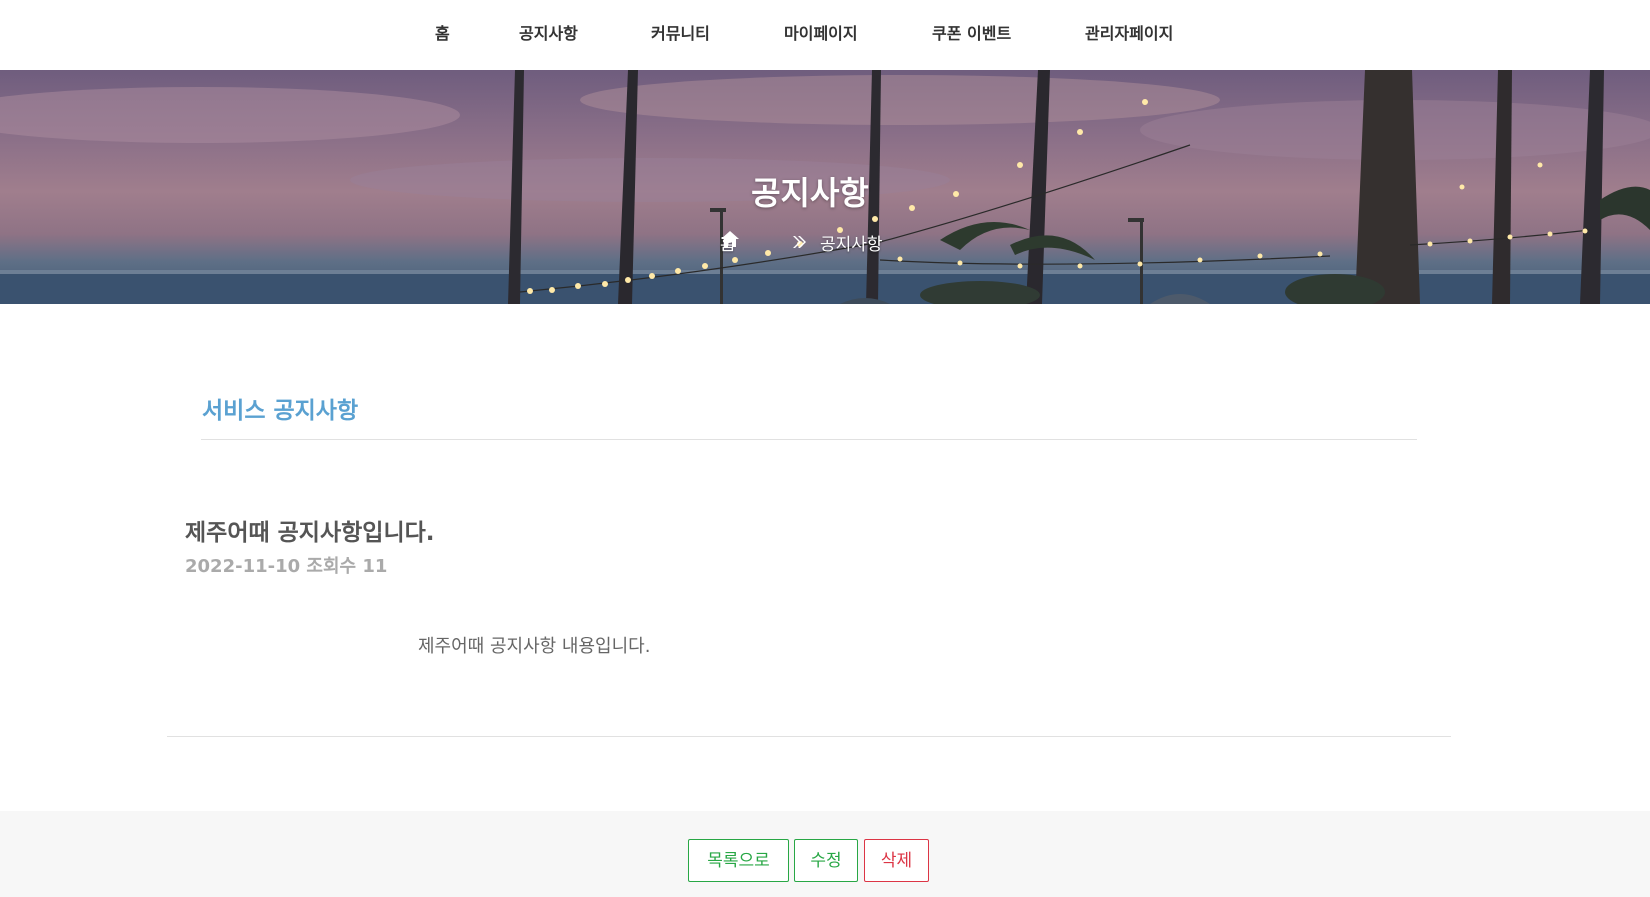 The height and width of the screenshot is (897, 1650). I want to click on post-body: 제주어때 공지사항 내용입니다., so click(534, 646).